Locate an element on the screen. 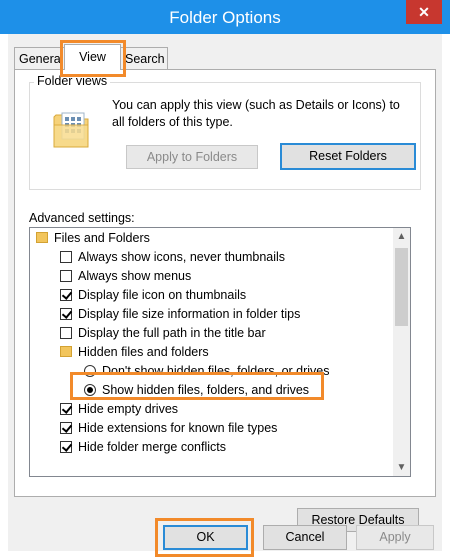  list-item: Files and Folders is located at coordinates (93, 238).